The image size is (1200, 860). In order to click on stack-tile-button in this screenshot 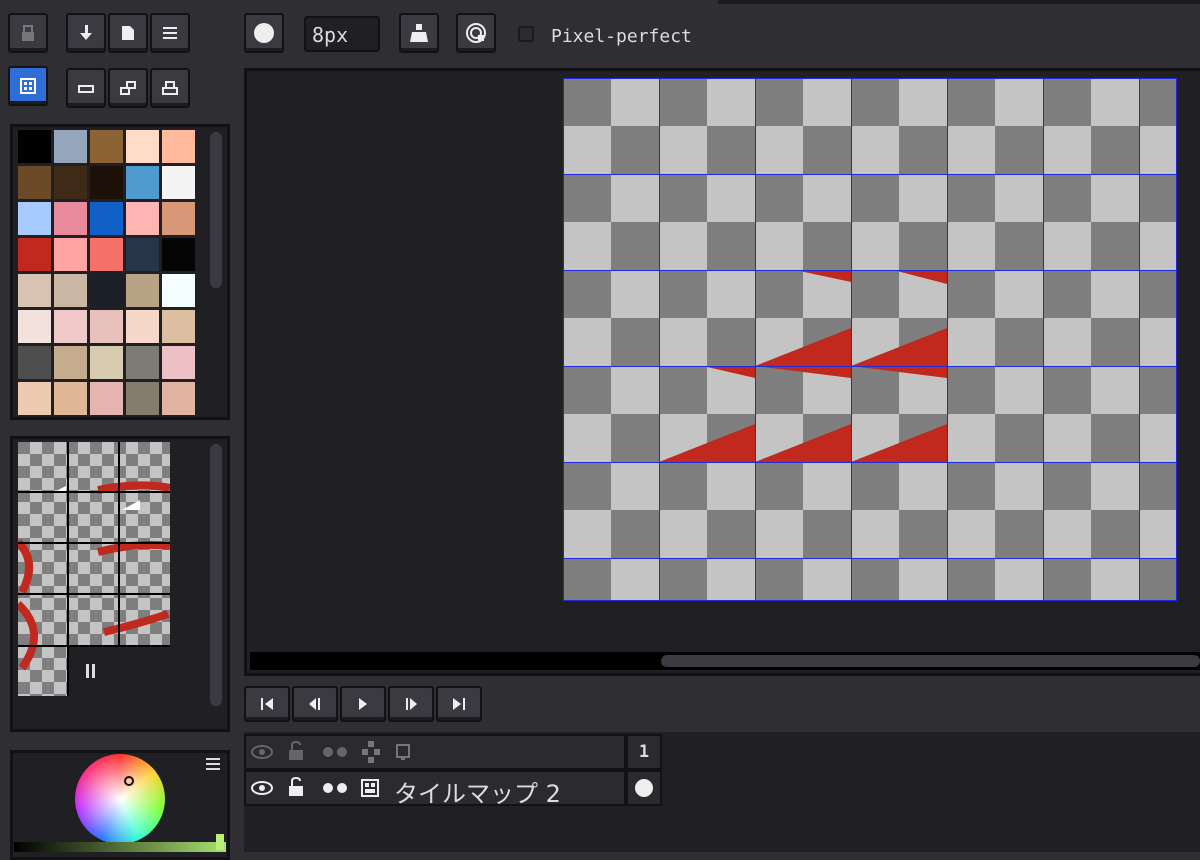, I will do `click(170, 88)`.